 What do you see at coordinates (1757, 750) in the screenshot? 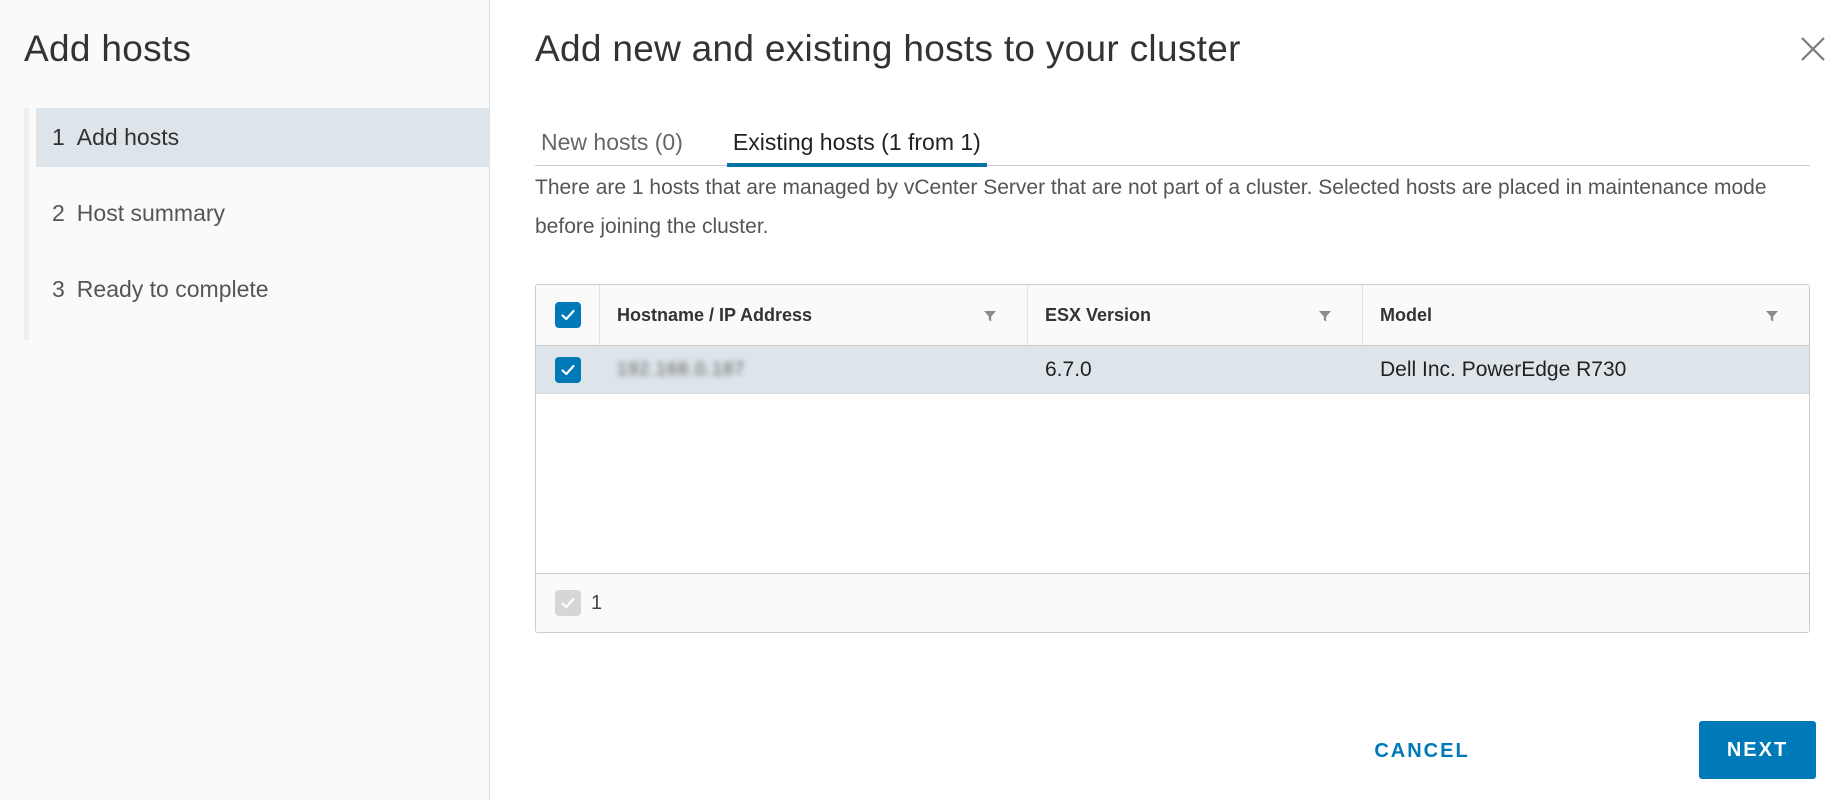
I see `next-button: NEXT` at bounding box center [1757, 750].